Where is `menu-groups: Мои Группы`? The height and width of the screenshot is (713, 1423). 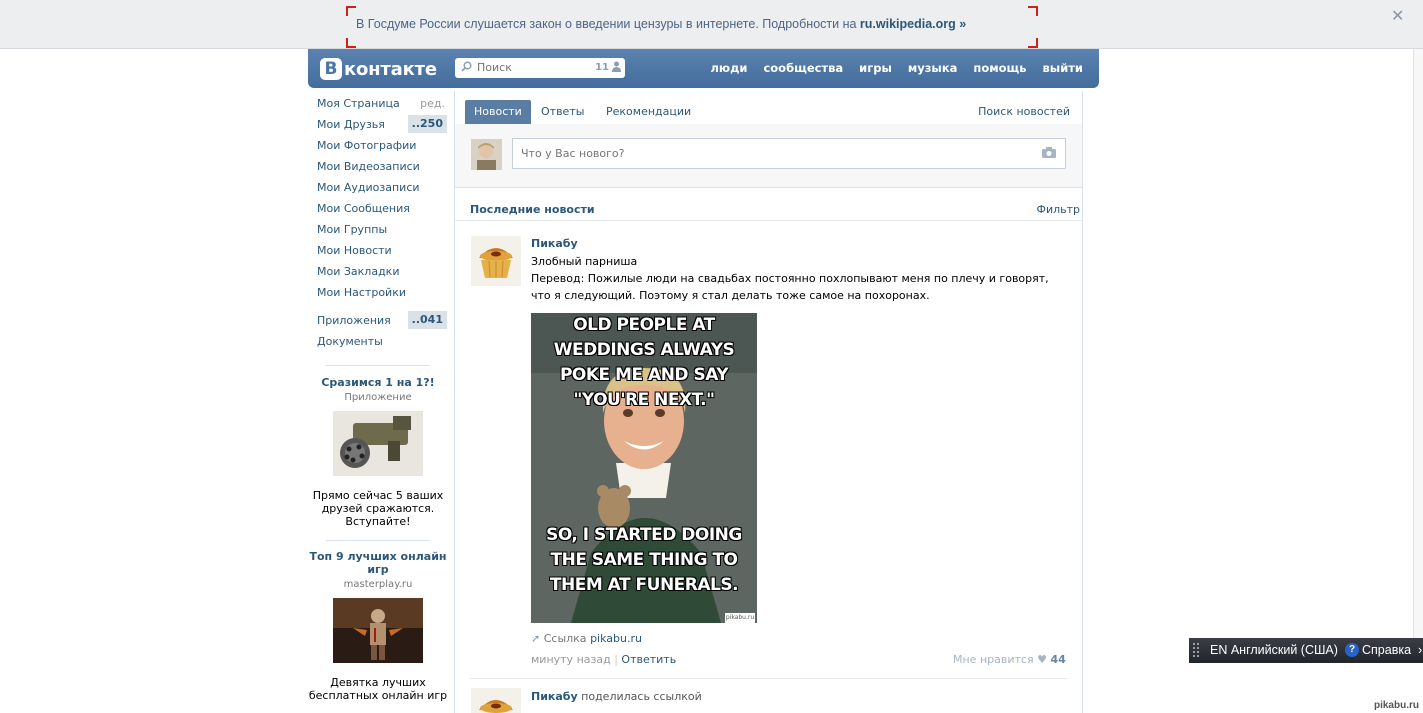
menu-groups: Мои Группы is located at coordinates (378, 231).